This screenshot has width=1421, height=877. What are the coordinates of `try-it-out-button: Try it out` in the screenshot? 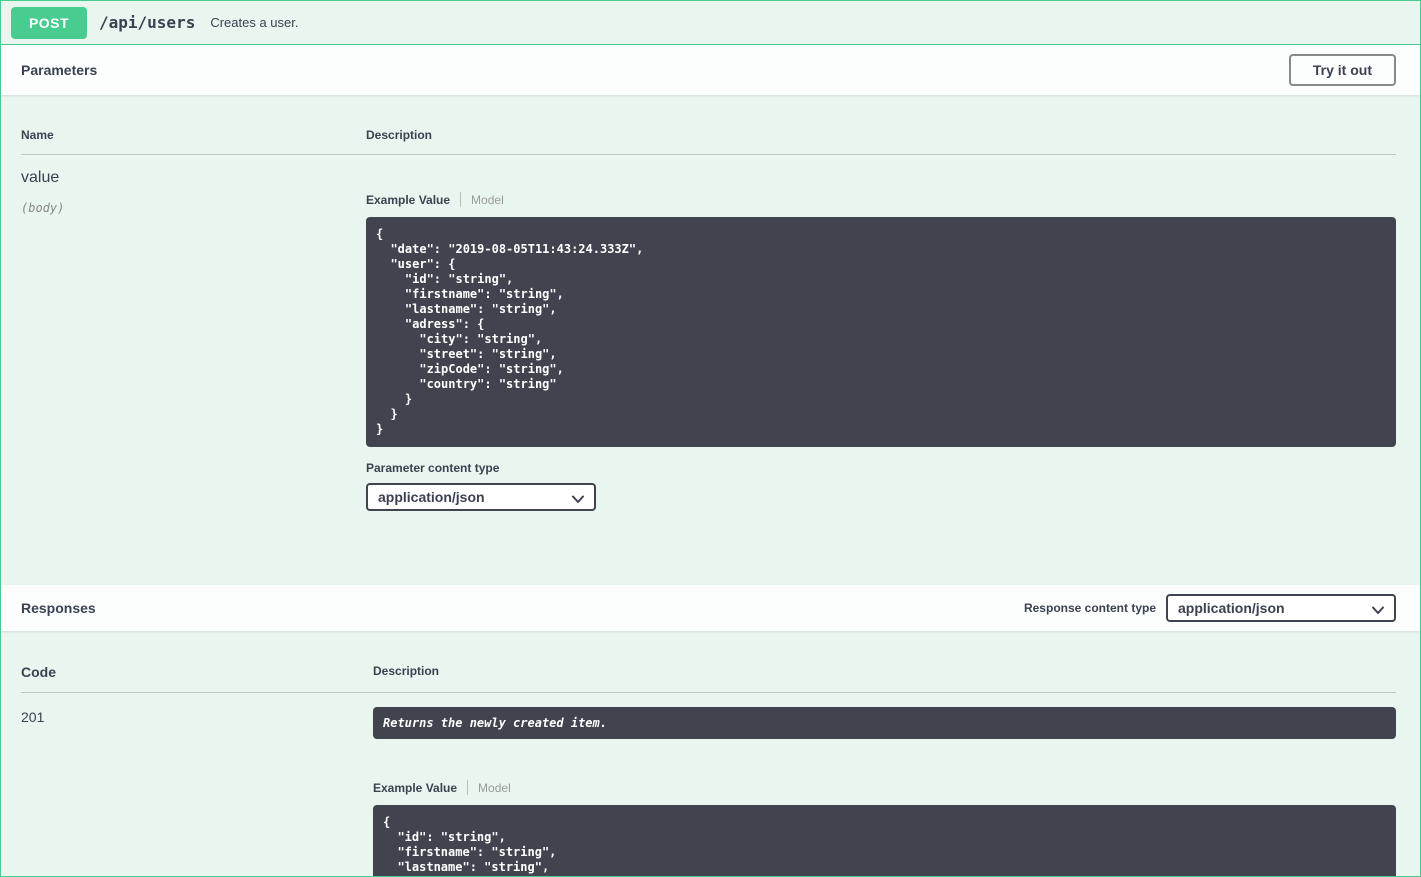 It's located at (1342, 70).